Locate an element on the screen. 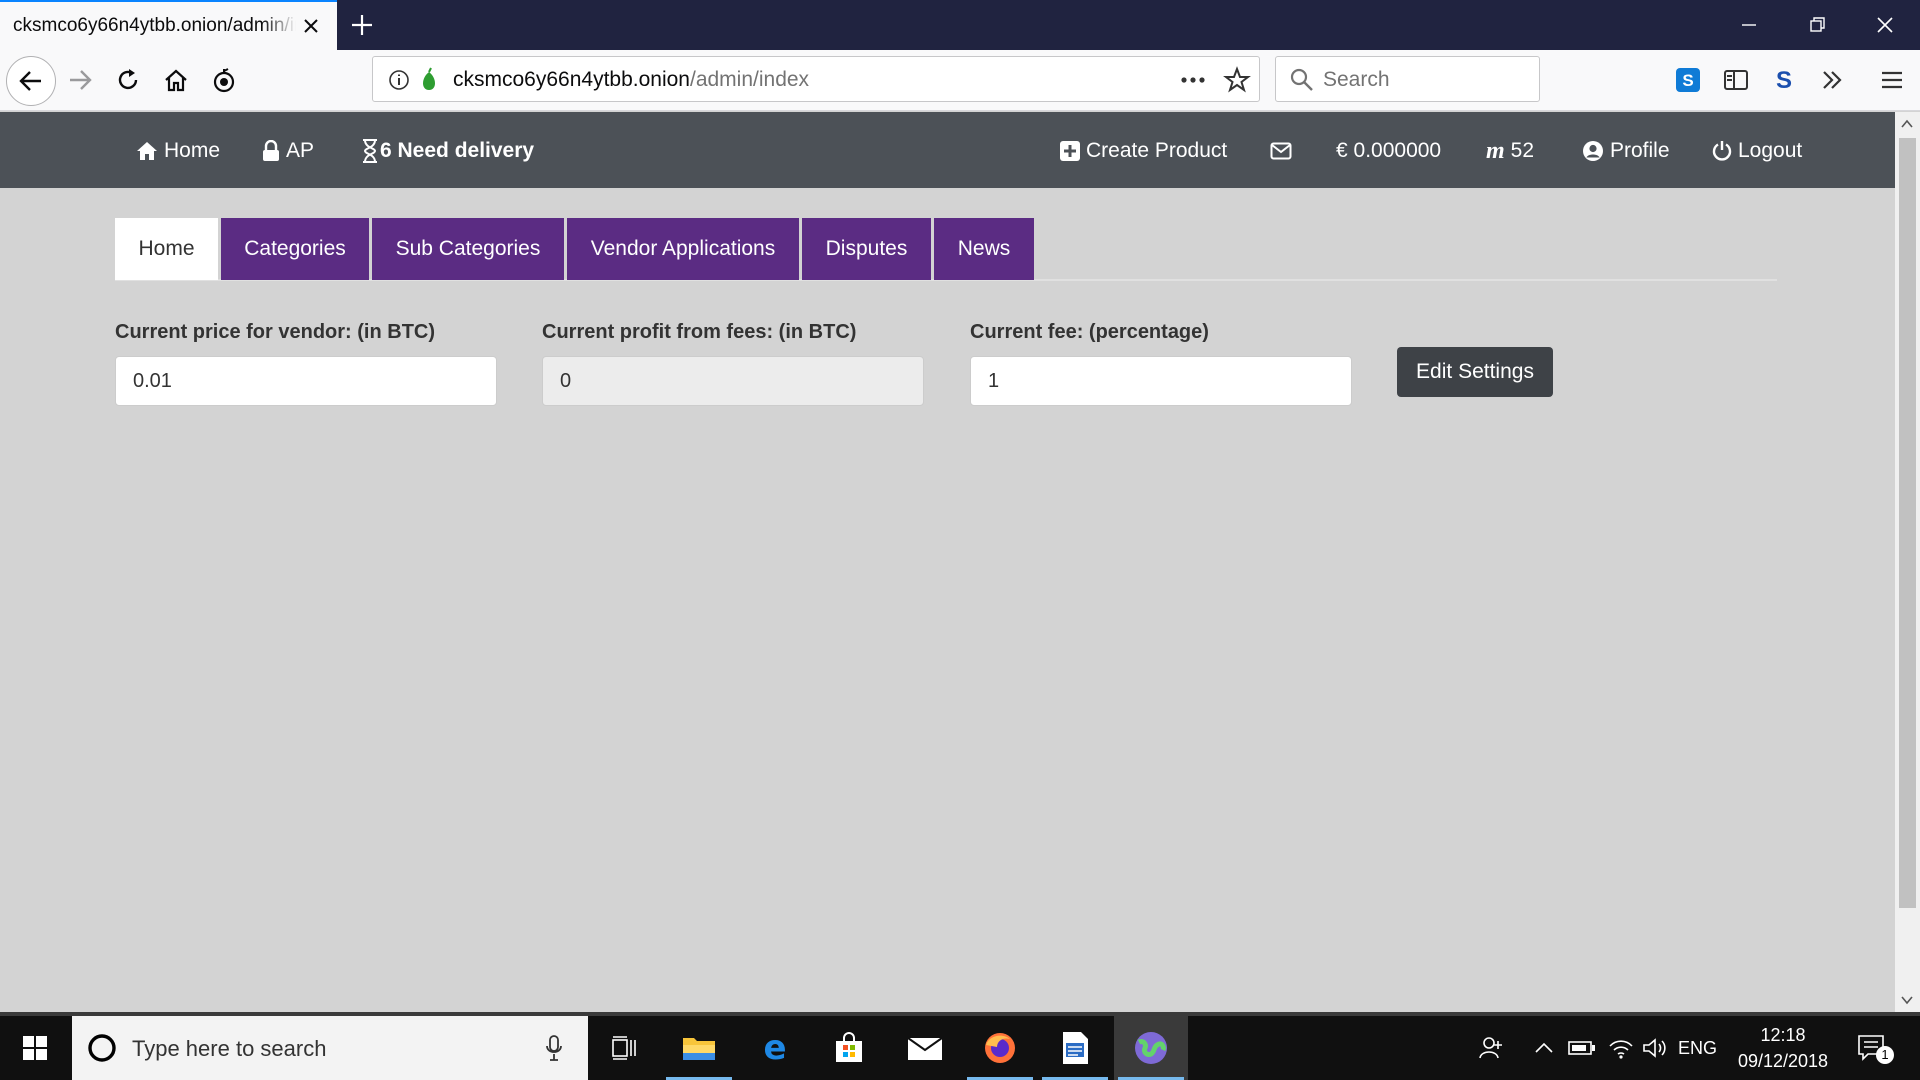 This screenshot has width=1920, height=1080. power-icon is located at coordinates (1722, 151).